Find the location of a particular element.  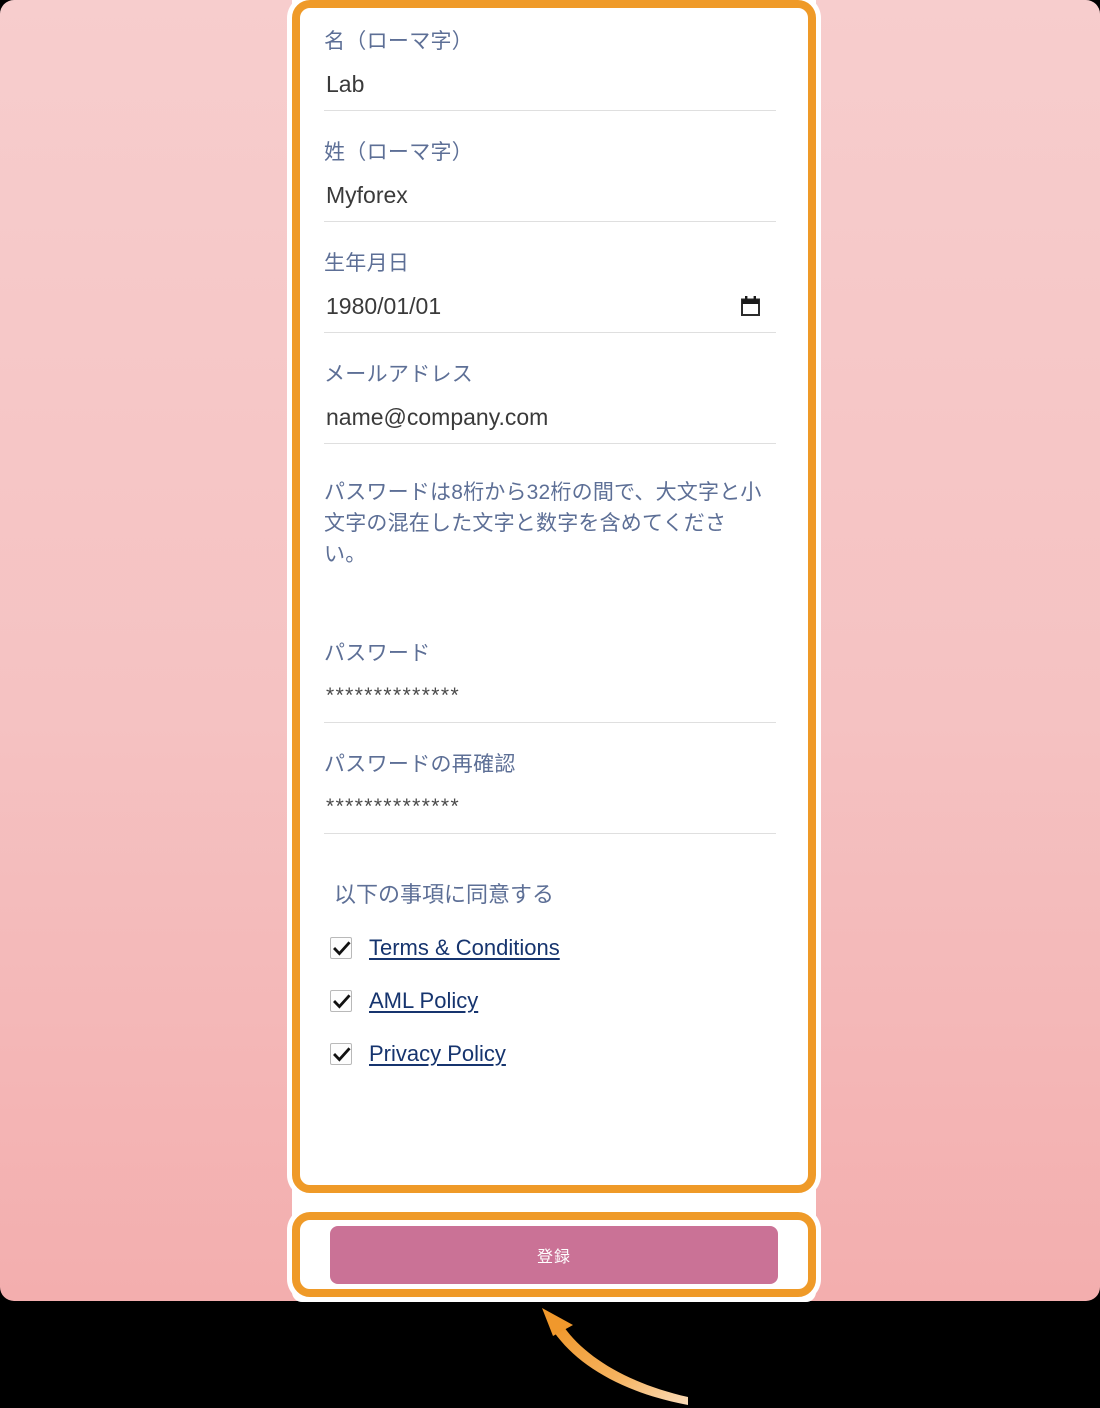

field-password-confirm: パスワードの再確認 ************** is located at coordinates (550, 778).